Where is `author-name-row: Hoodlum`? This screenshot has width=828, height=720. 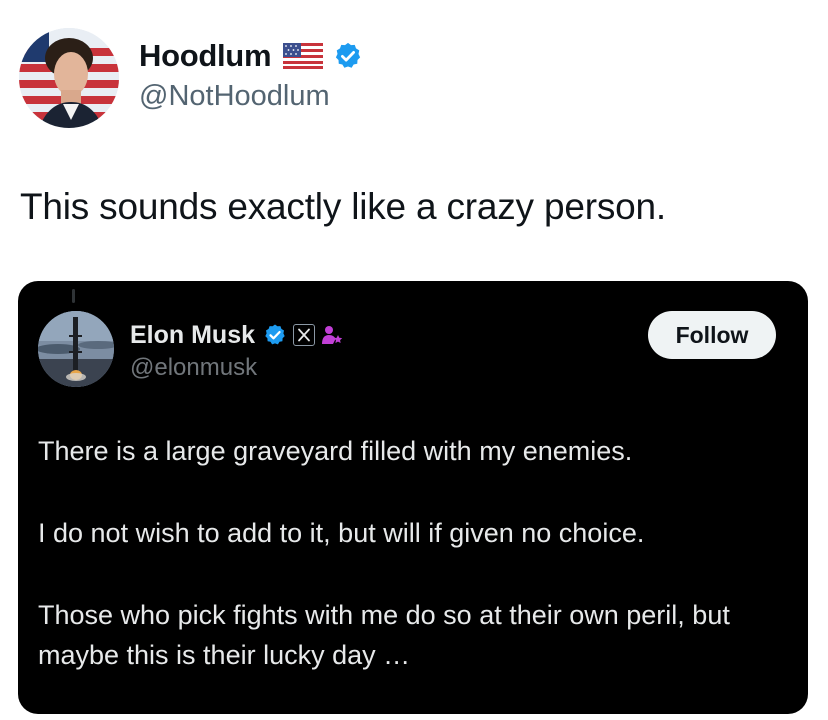 author-name-row: Hoodlum is located at coordinates (251, 56).